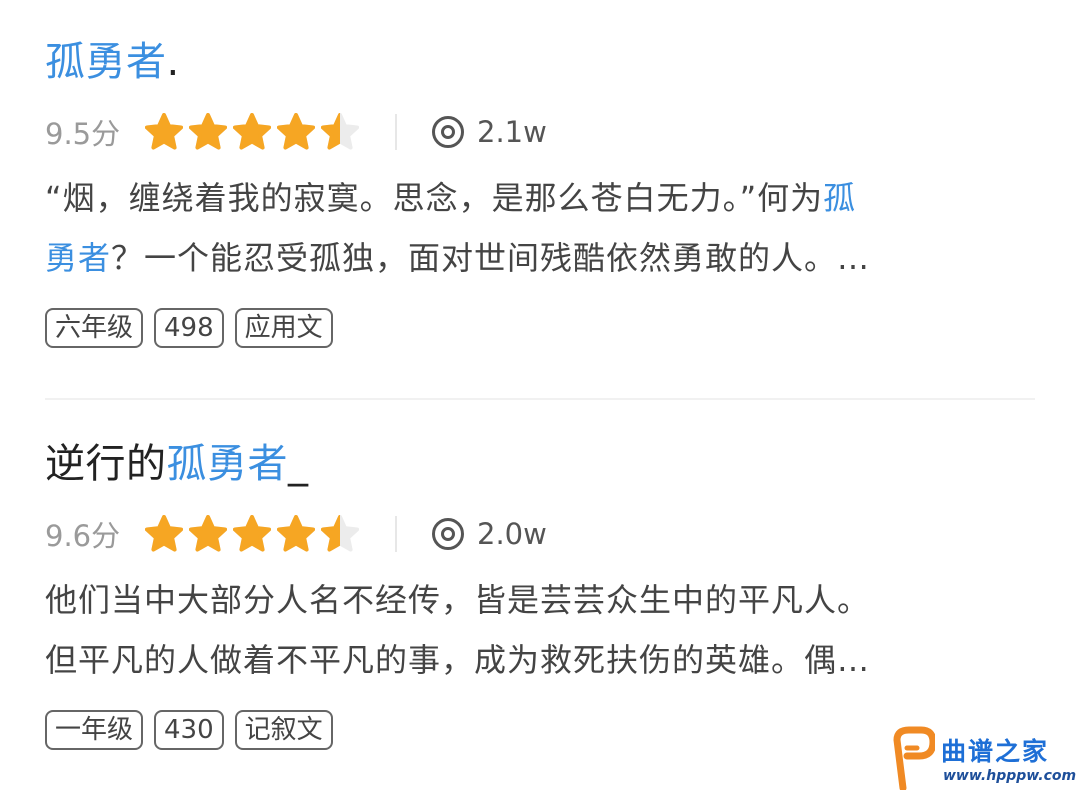 Image resolution: width=1080 pixels, height=798 pixels. I want to click on article-meta: 9.5分 2.1w, so click(540, 132).